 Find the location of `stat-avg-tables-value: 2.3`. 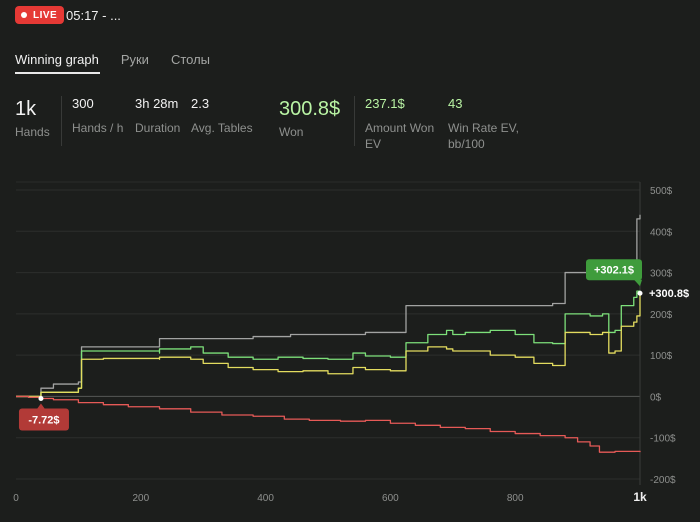

stat-avg-tables-value: 2.3 is located at coordinates (200, 103).